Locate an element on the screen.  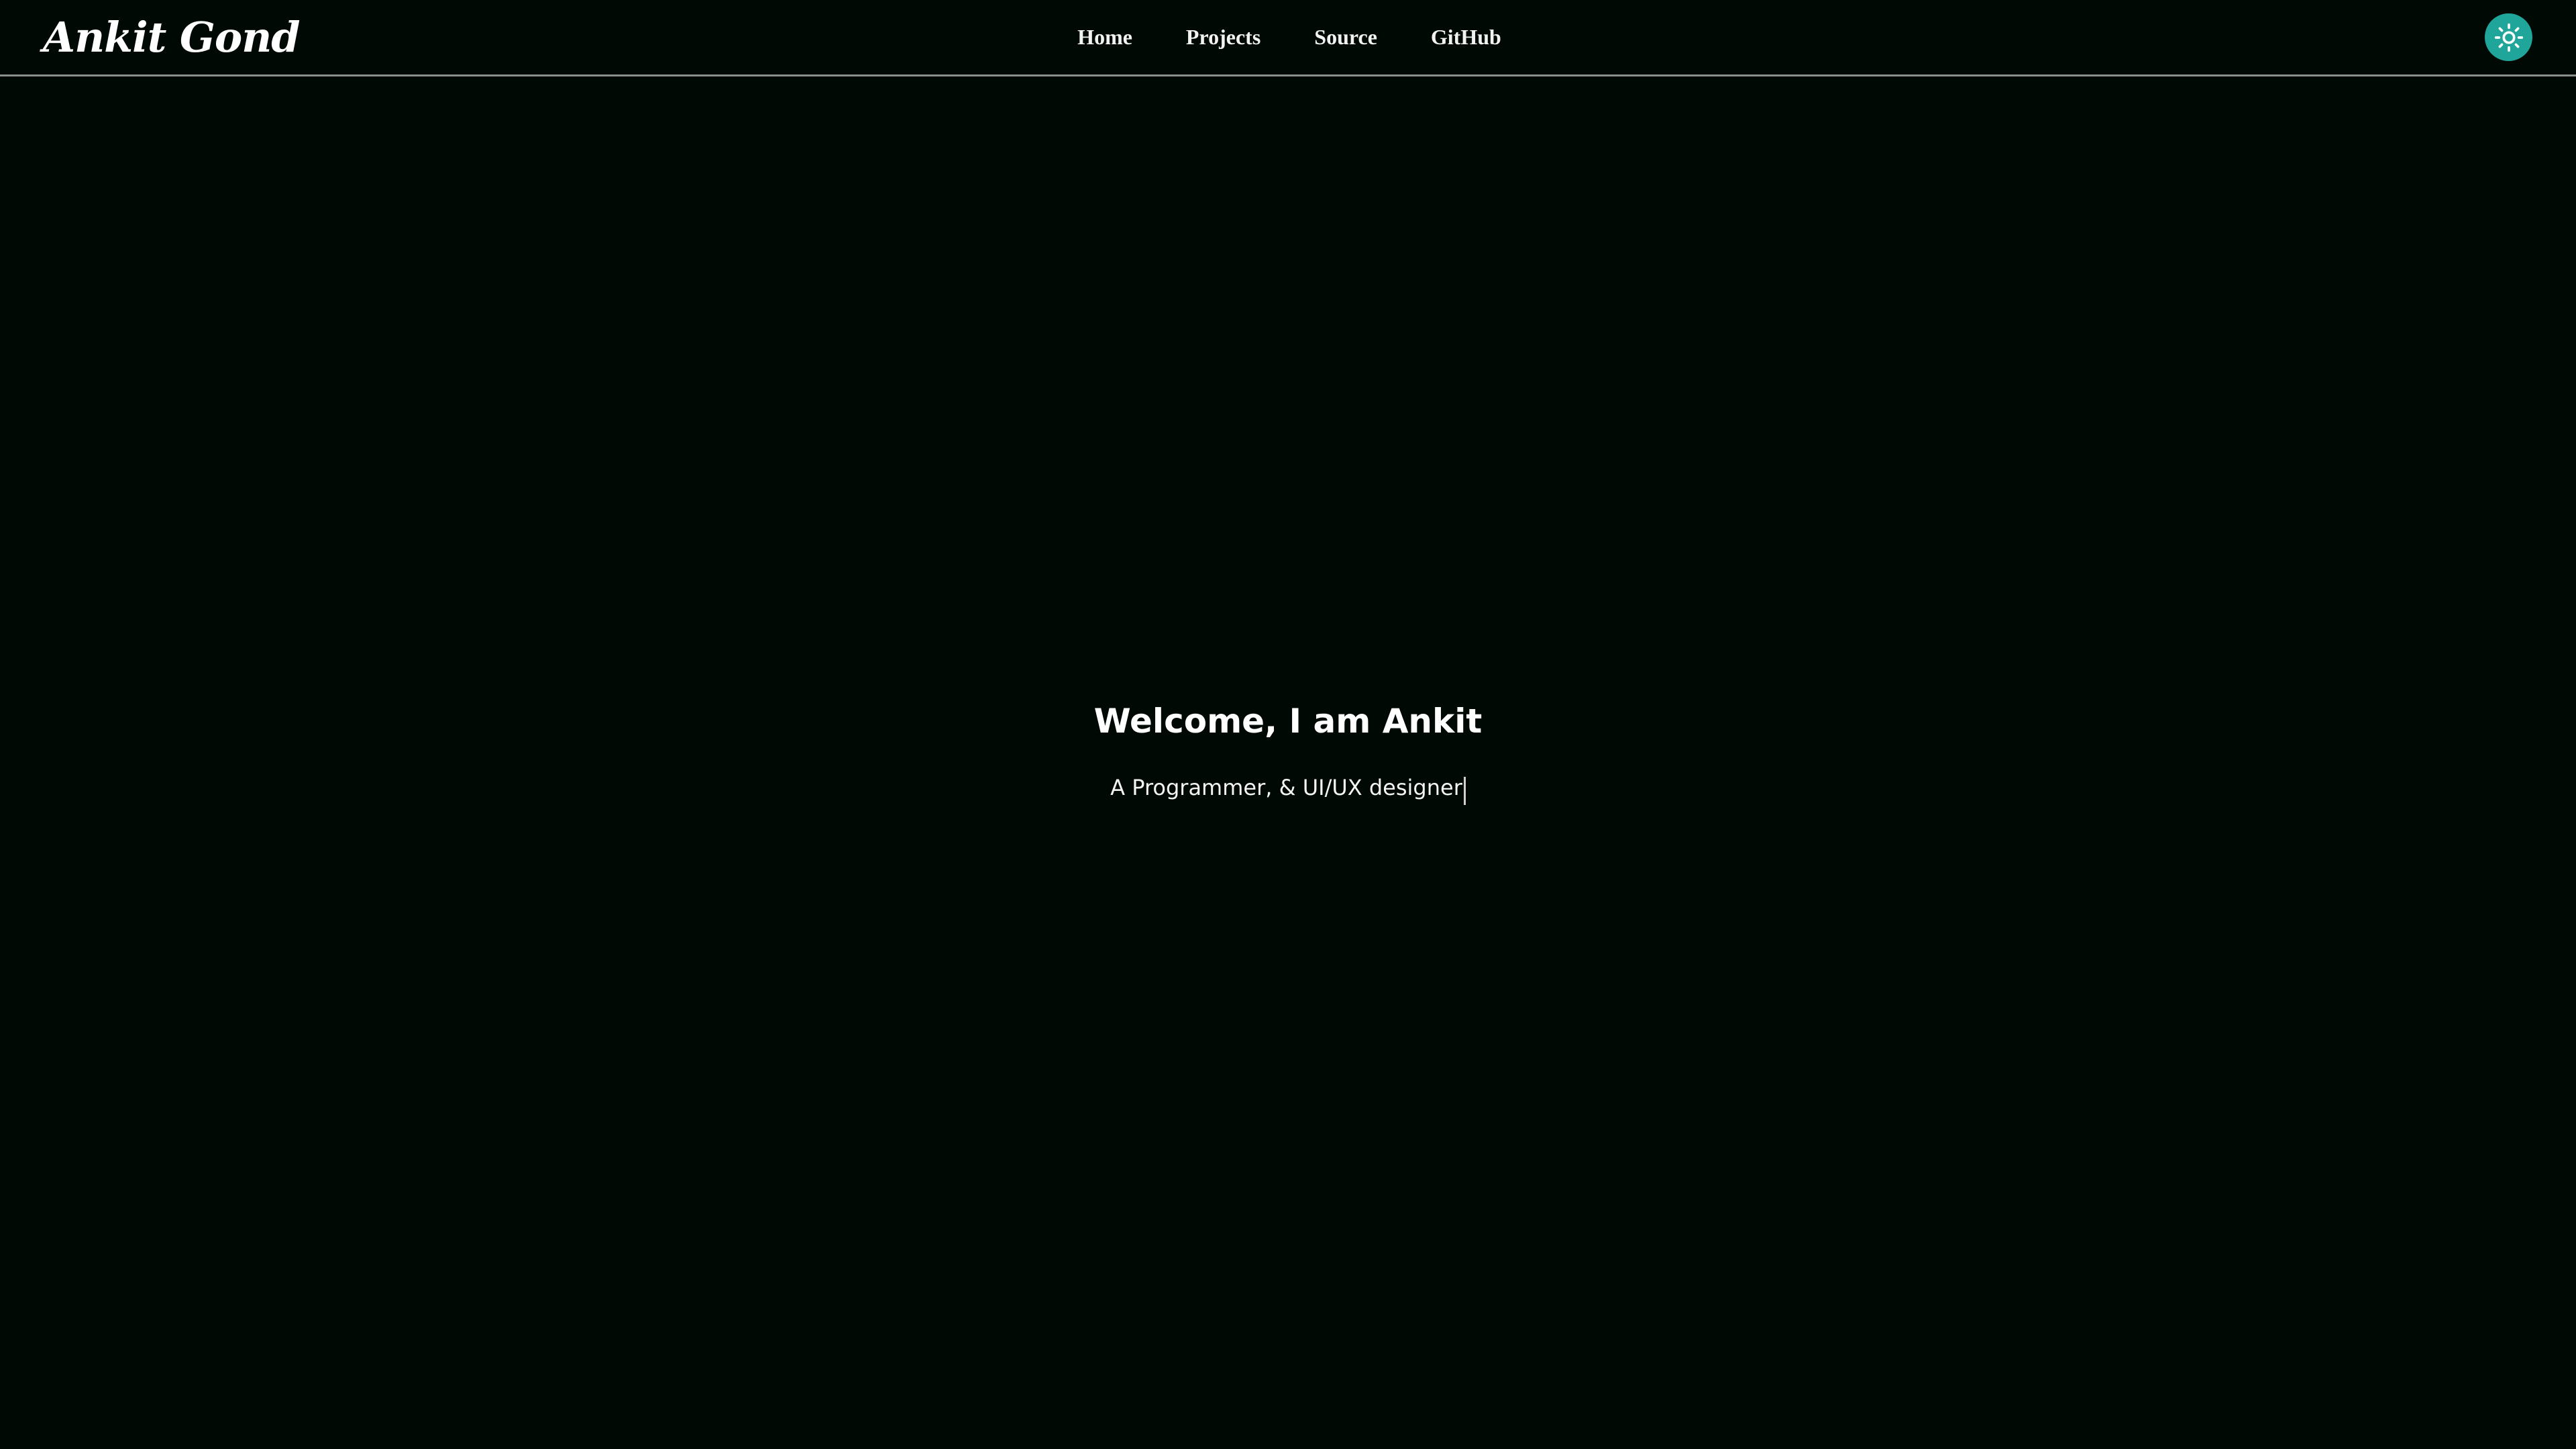
nav-link-home: Home is located at coordinates (1104, 37).